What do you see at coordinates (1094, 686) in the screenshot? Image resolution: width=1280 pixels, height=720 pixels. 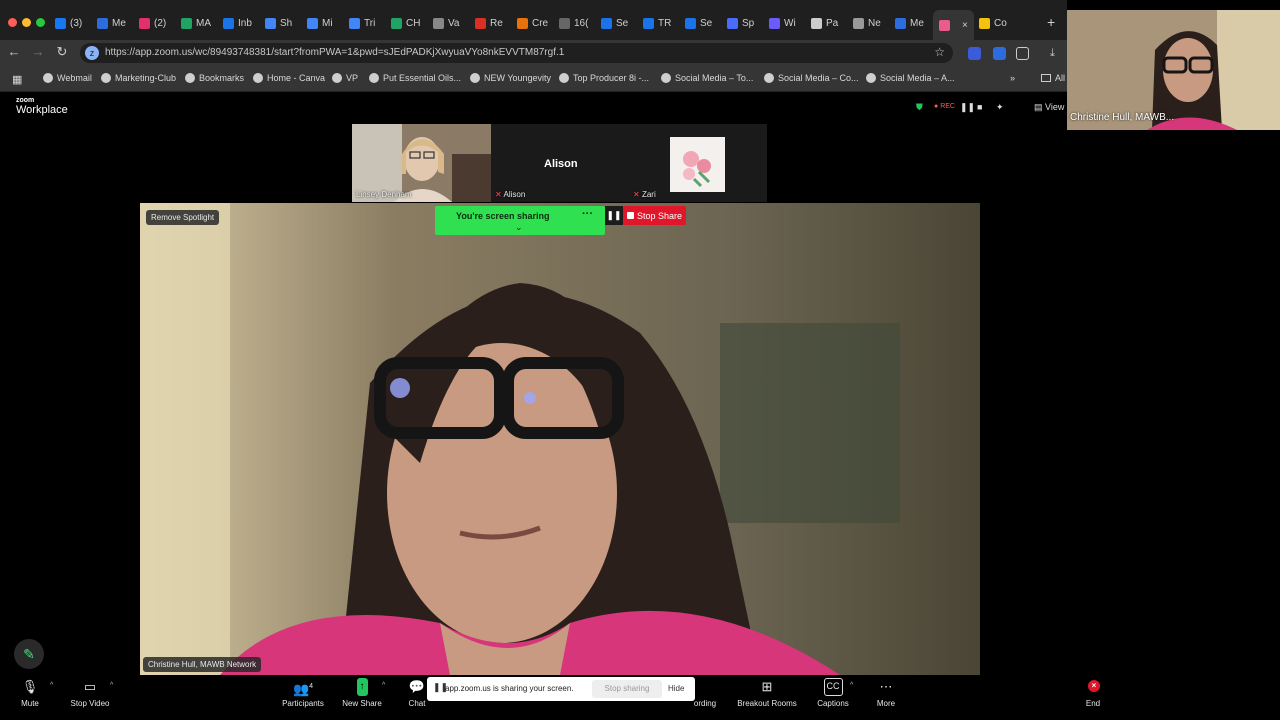 I see `end-icon: ×` at bounding box center [1094, 686].